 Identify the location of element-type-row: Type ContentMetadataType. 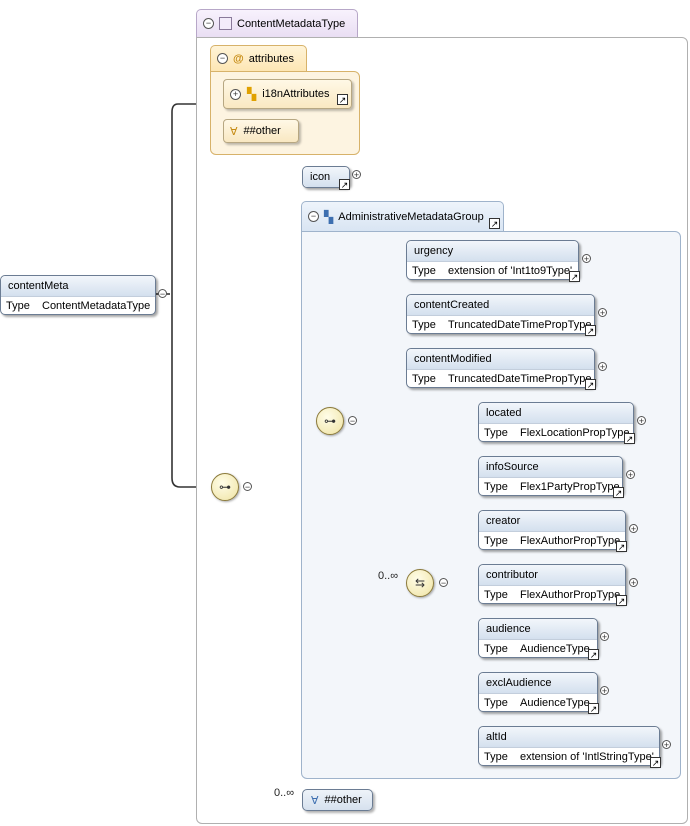
(78, 306).